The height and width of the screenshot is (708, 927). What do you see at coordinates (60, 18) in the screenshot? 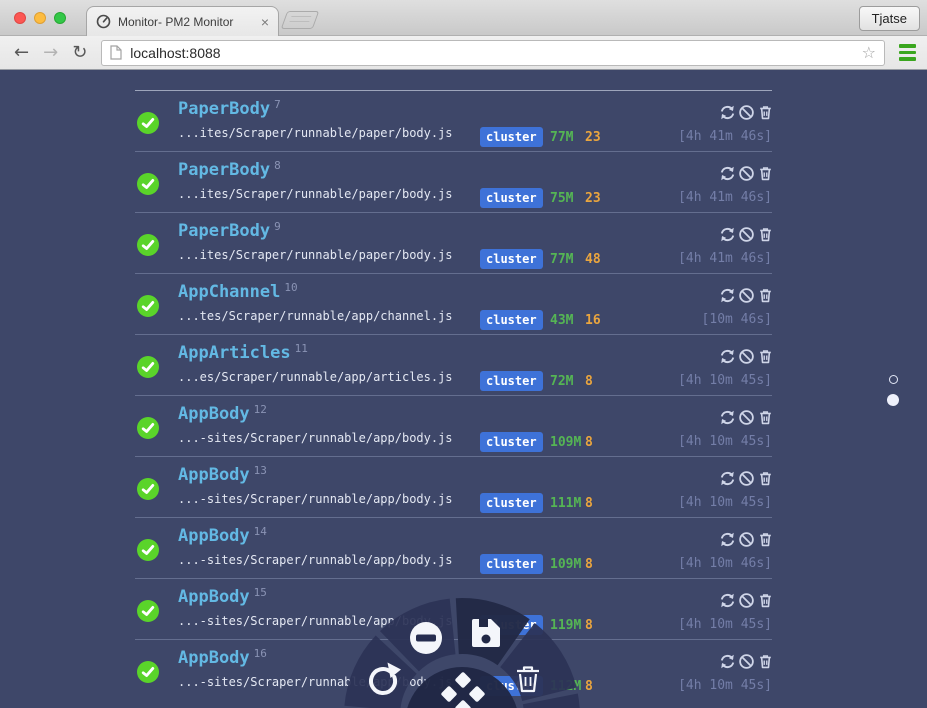
I see `zoom-window-button` at bounding box center [60, 18].